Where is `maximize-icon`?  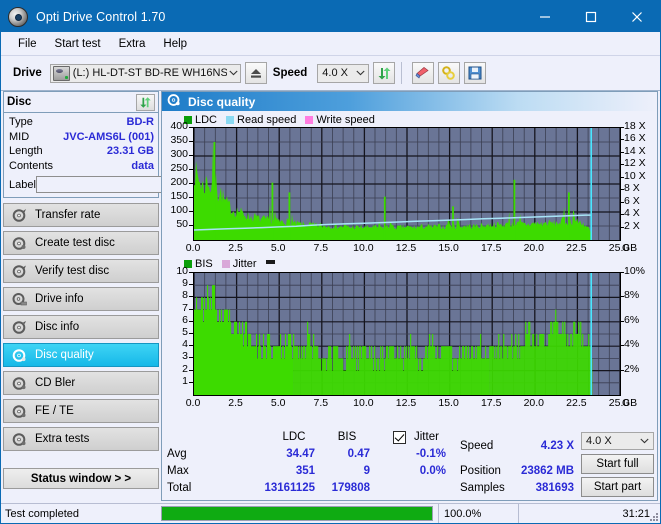 maximize-icon is located at coordinates (591, 16).